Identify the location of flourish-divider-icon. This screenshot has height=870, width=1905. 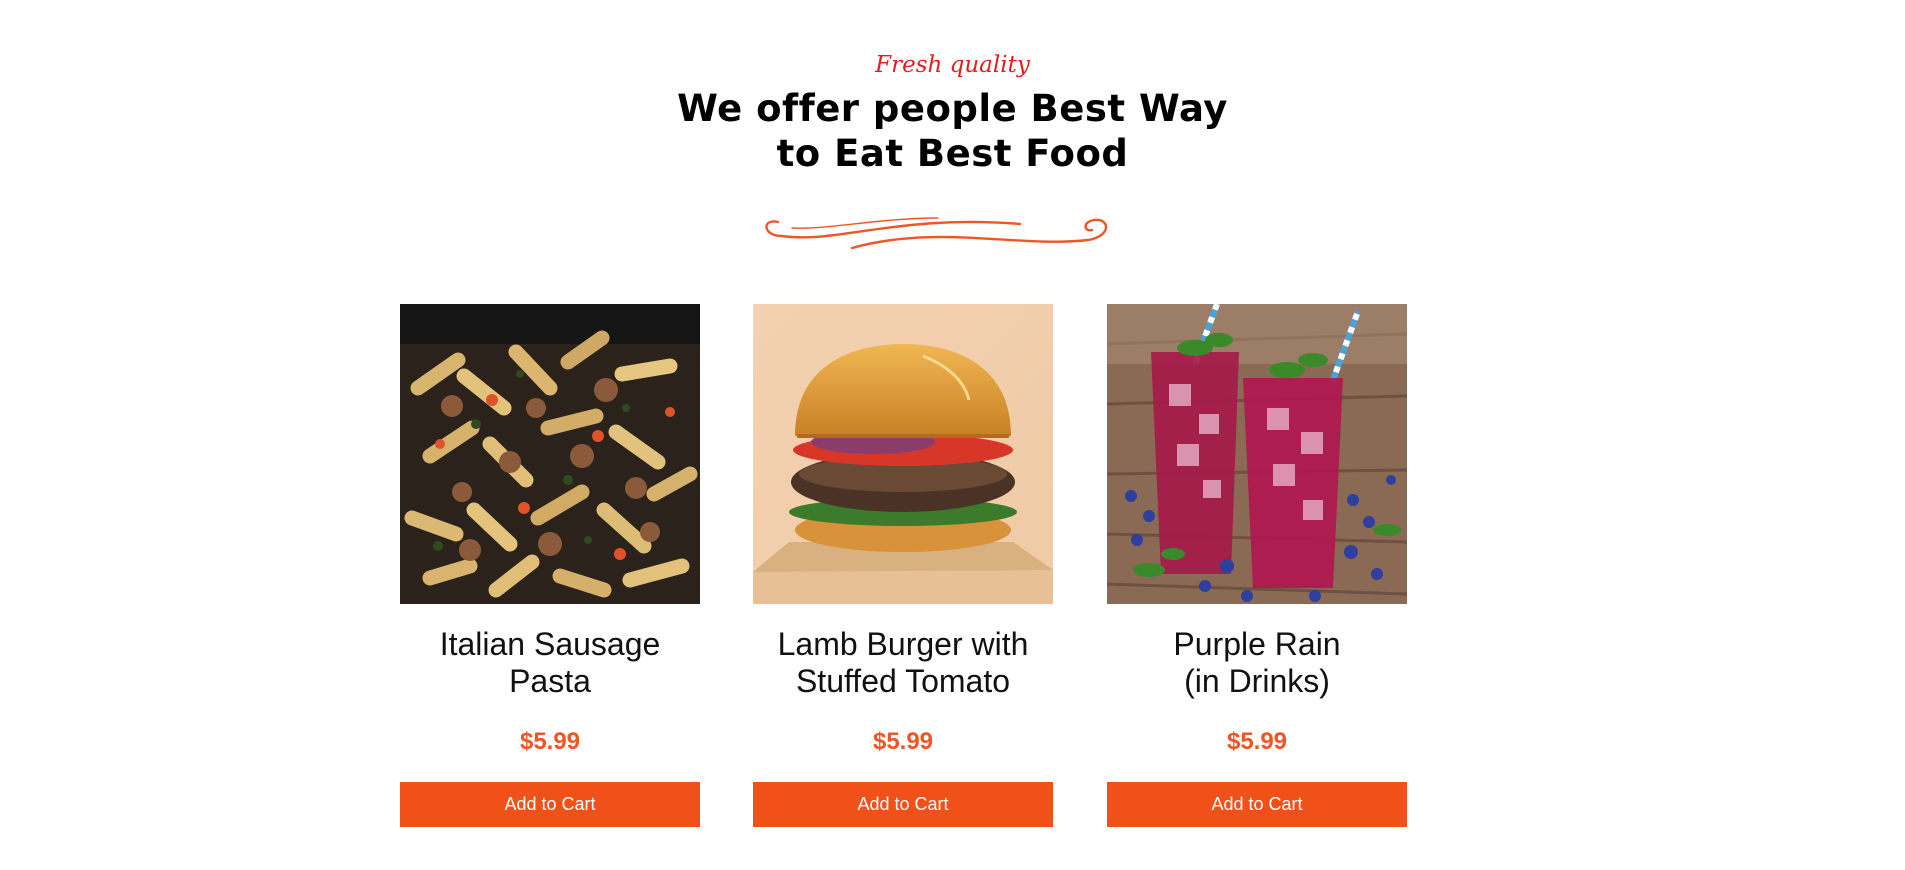
(936, 233).